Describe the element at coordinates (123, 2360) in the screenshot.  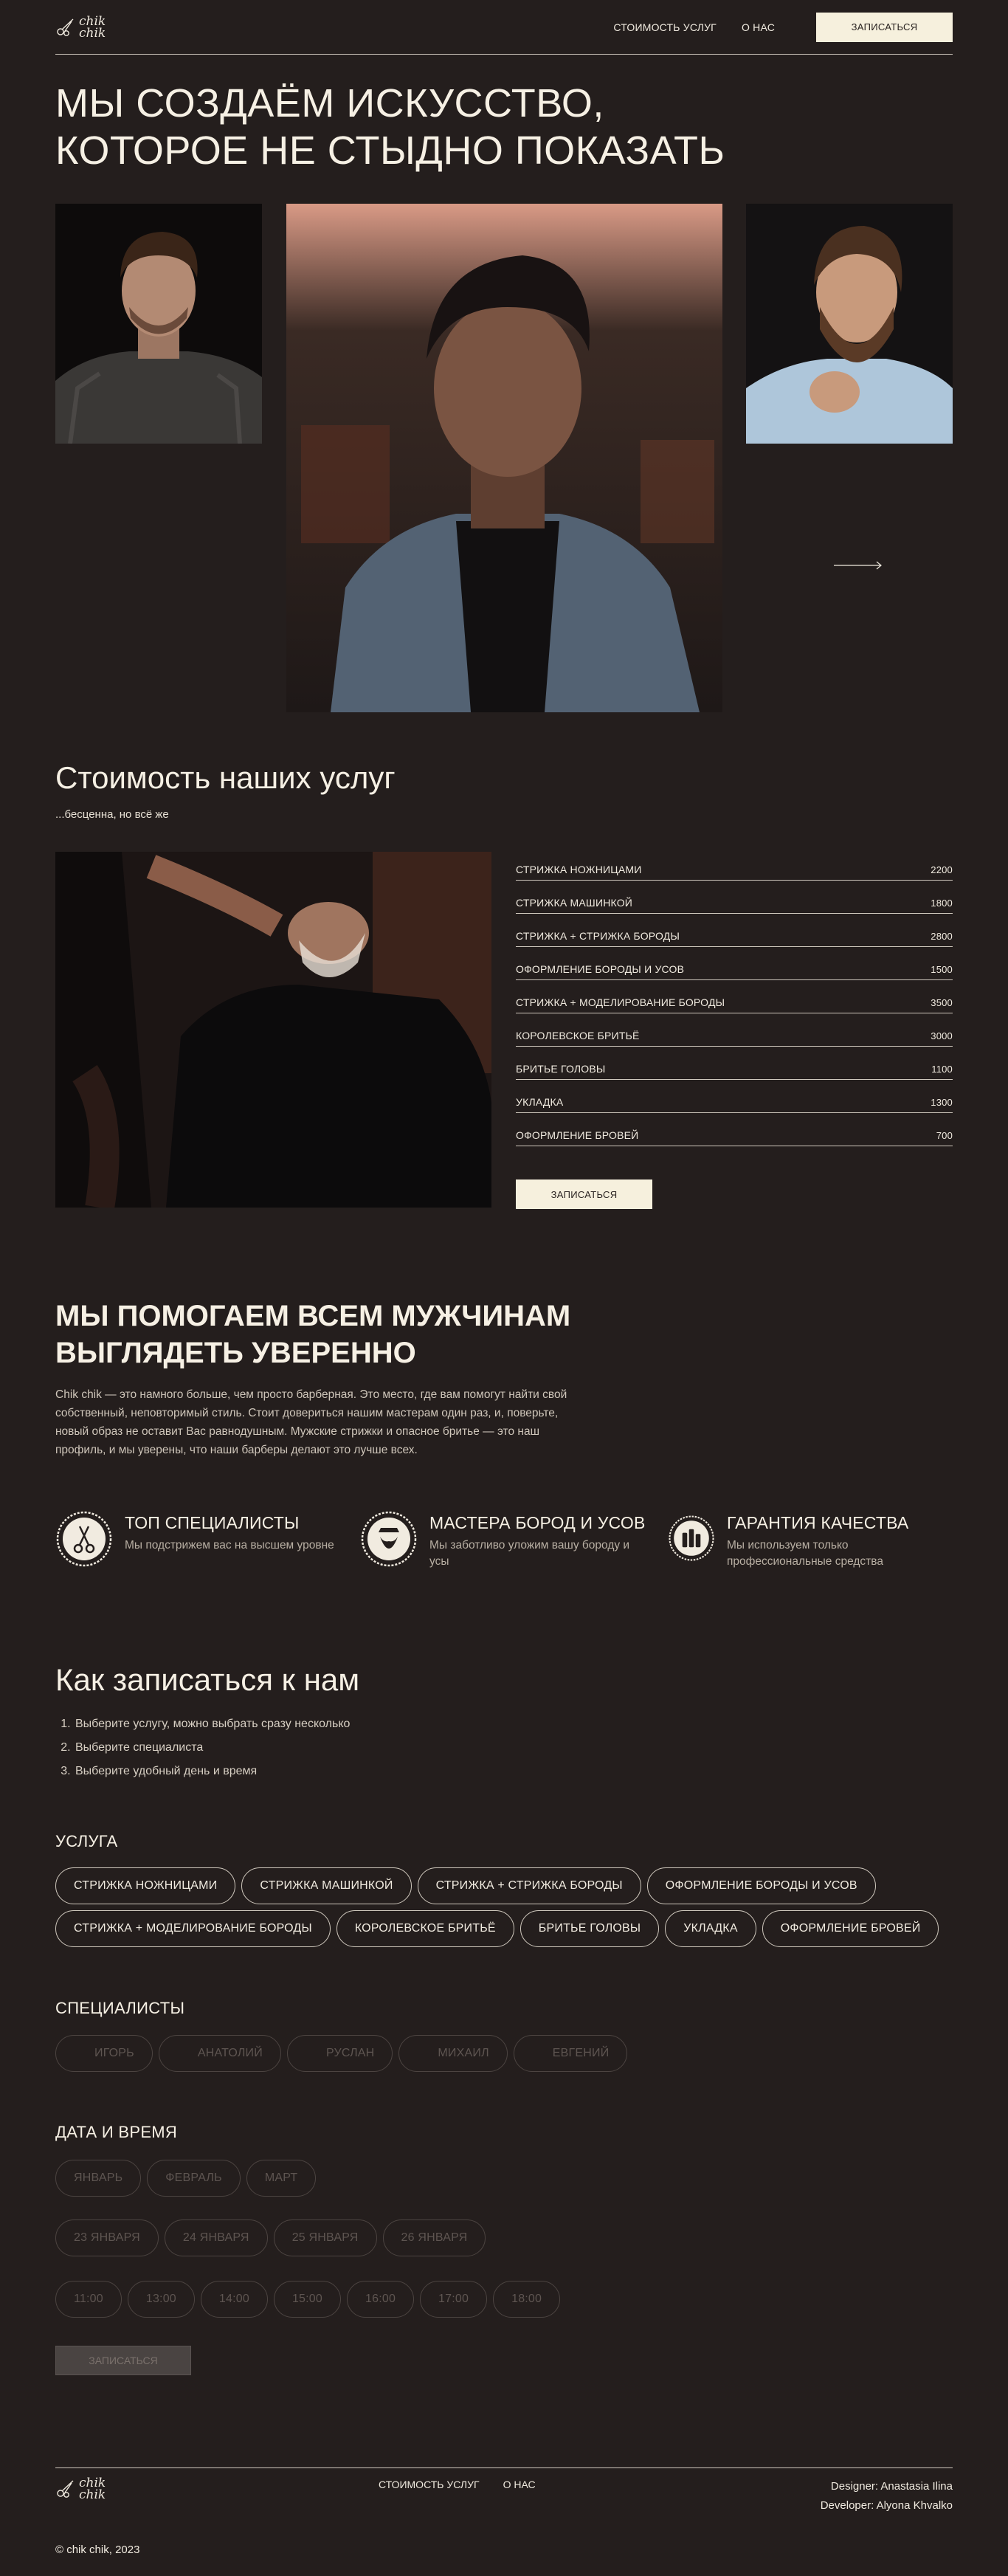
I see `booking-submit-button: ЗАПИСАТЬСЯ` at that location.